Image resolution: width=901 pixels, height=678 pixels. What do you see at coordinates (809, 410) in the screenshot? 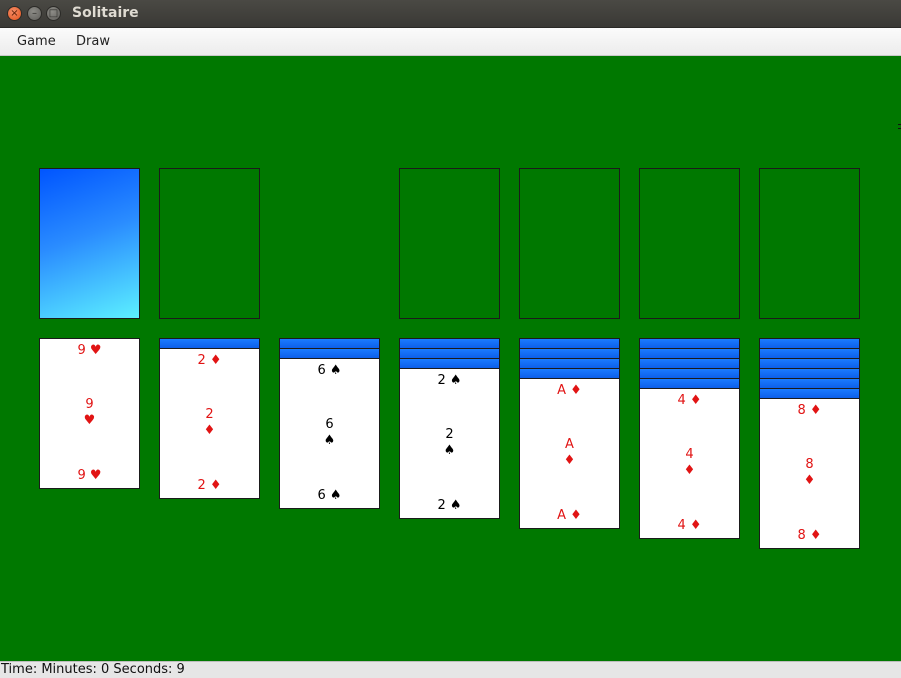
I see `card-top-index: 8 ♦` at bounding box center [809, 410].